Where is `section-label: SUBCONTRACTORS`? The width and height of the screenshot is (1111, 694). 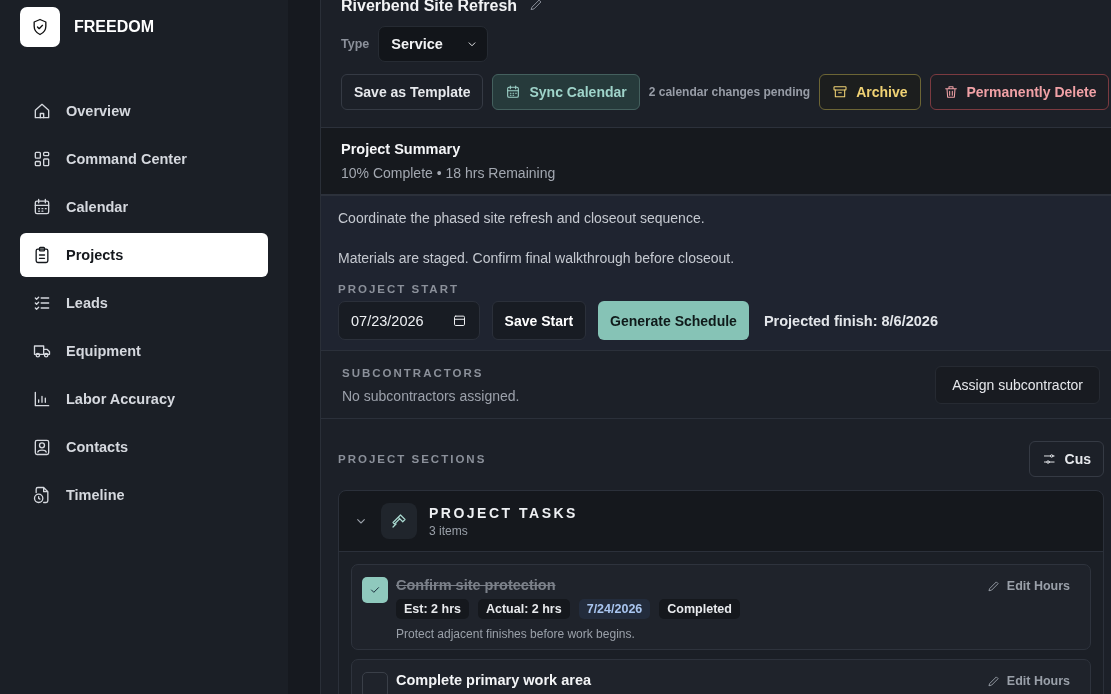 section-label: SUBCONTRACTORS is located at coordinates (413, 372).